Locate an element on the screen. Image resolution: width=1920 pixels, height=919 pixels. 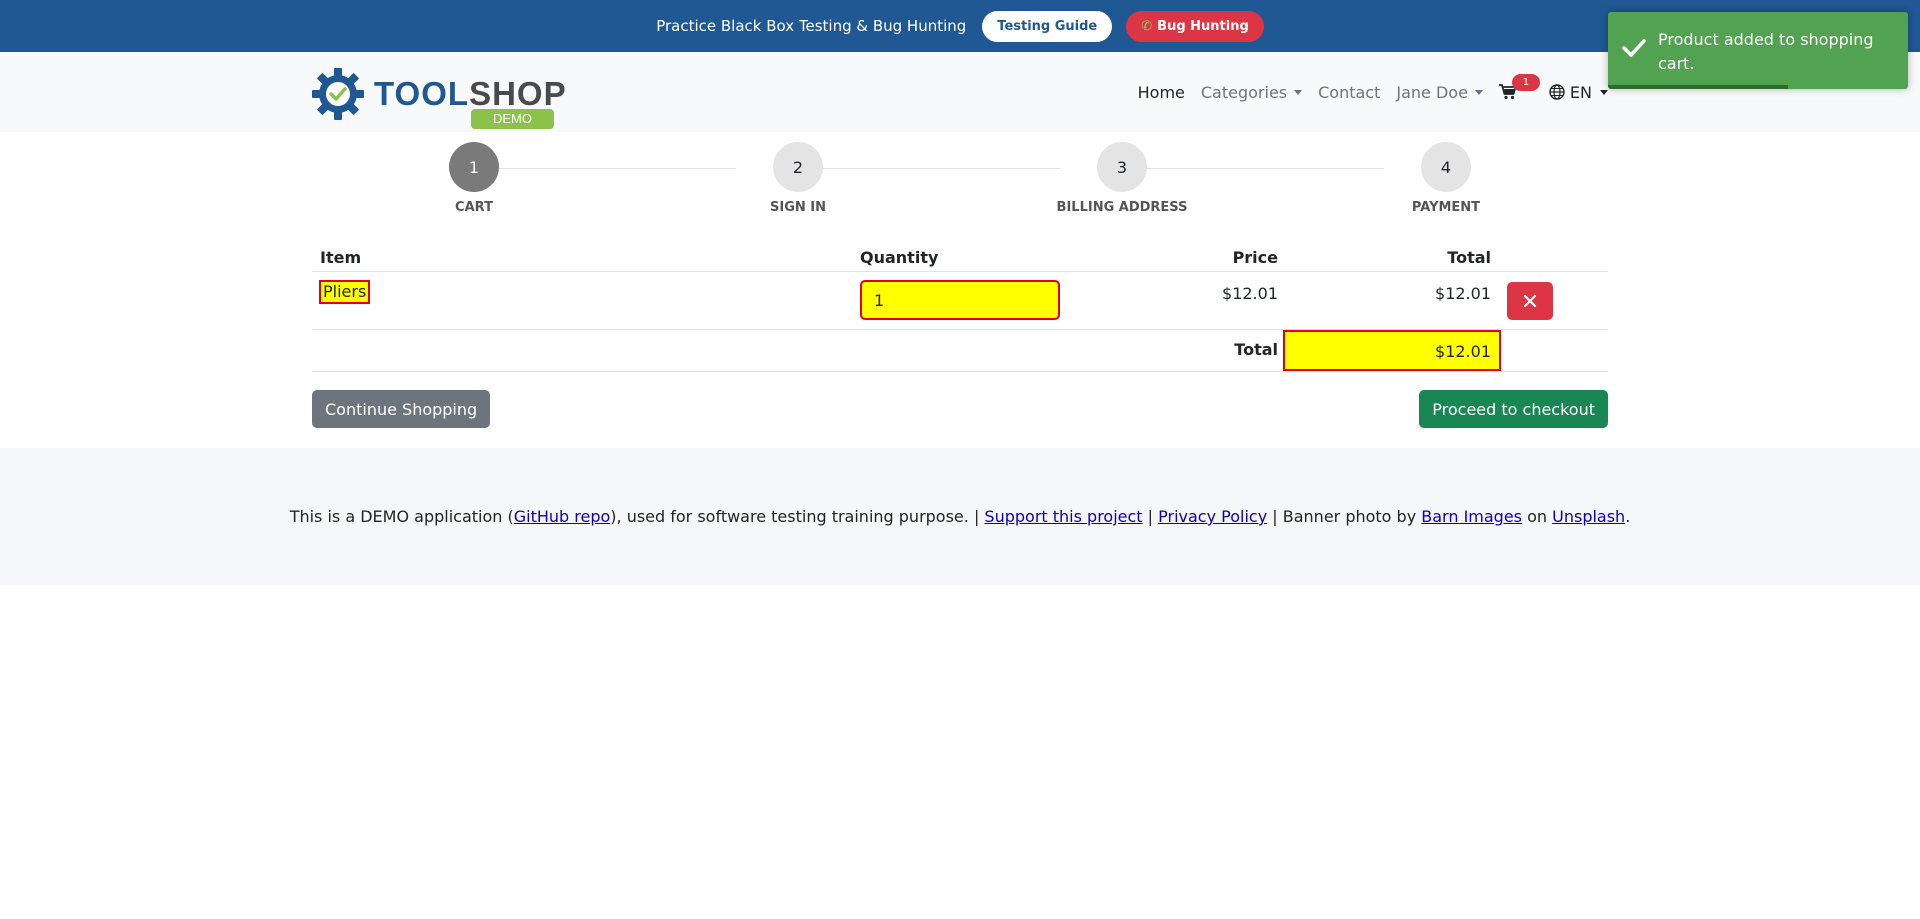
footer-text-part: on is located at coordinates (1537, 516).